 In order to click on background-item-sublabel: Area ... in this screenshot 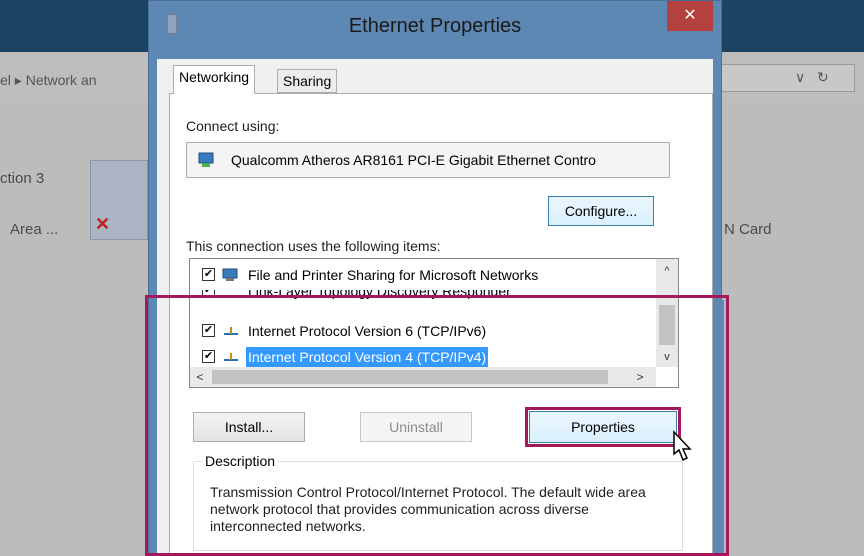, I will do `click(34, 229)`.